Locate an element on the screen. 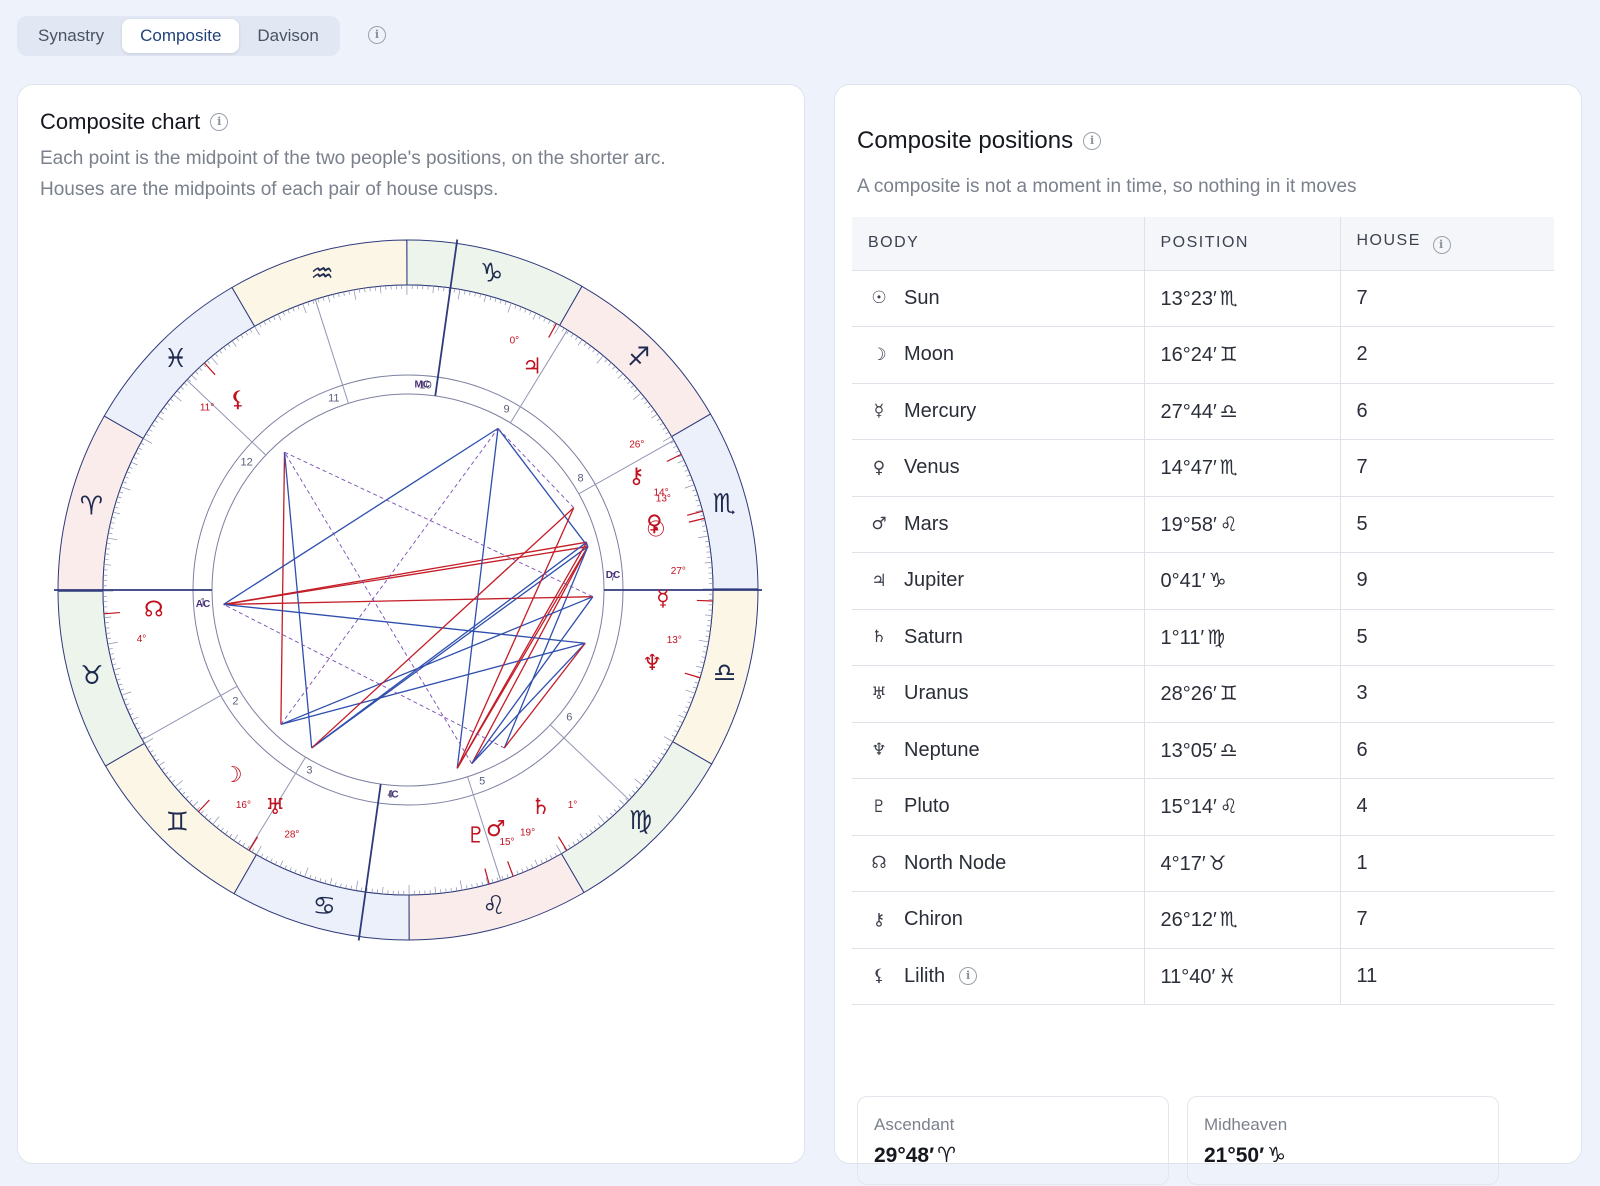 This screenshot has height=1186, width=1600. positions-table-header: BODY POSITION HOUSE i is located at coordinates (1203, 244).